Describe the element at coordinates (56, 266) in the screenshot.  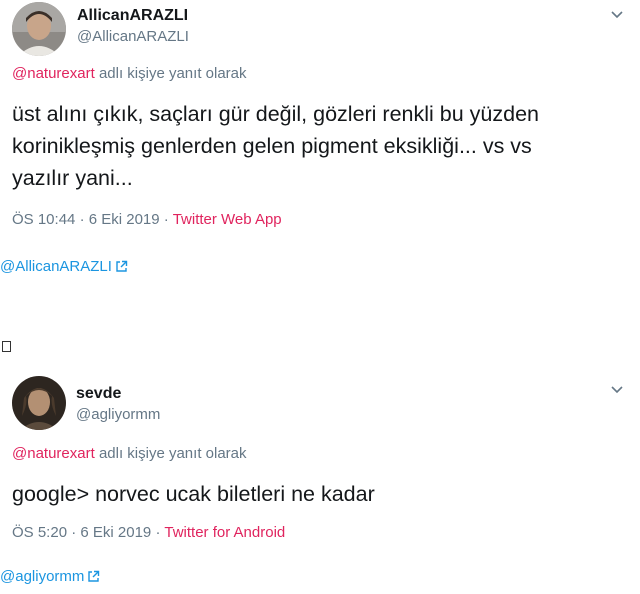
I see `credit-handle: @AllicanARAZLI` at that location.